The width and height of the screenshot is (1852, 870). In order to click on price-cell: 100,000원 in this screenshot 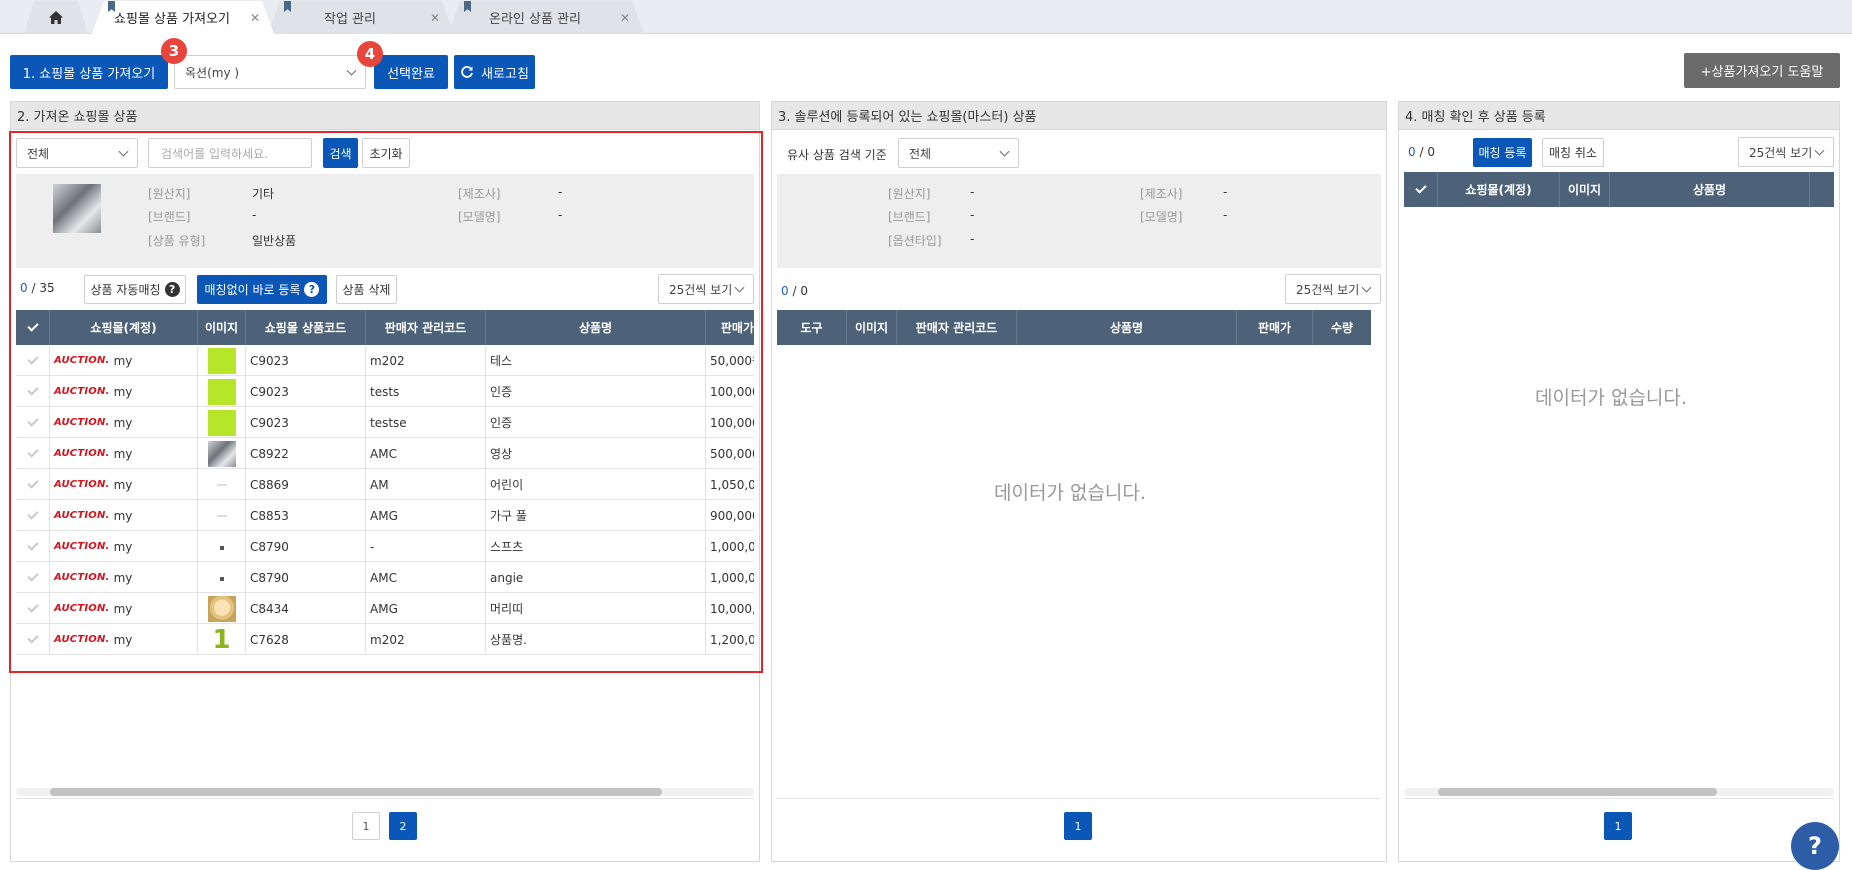, I will do `click(732, 392)`.